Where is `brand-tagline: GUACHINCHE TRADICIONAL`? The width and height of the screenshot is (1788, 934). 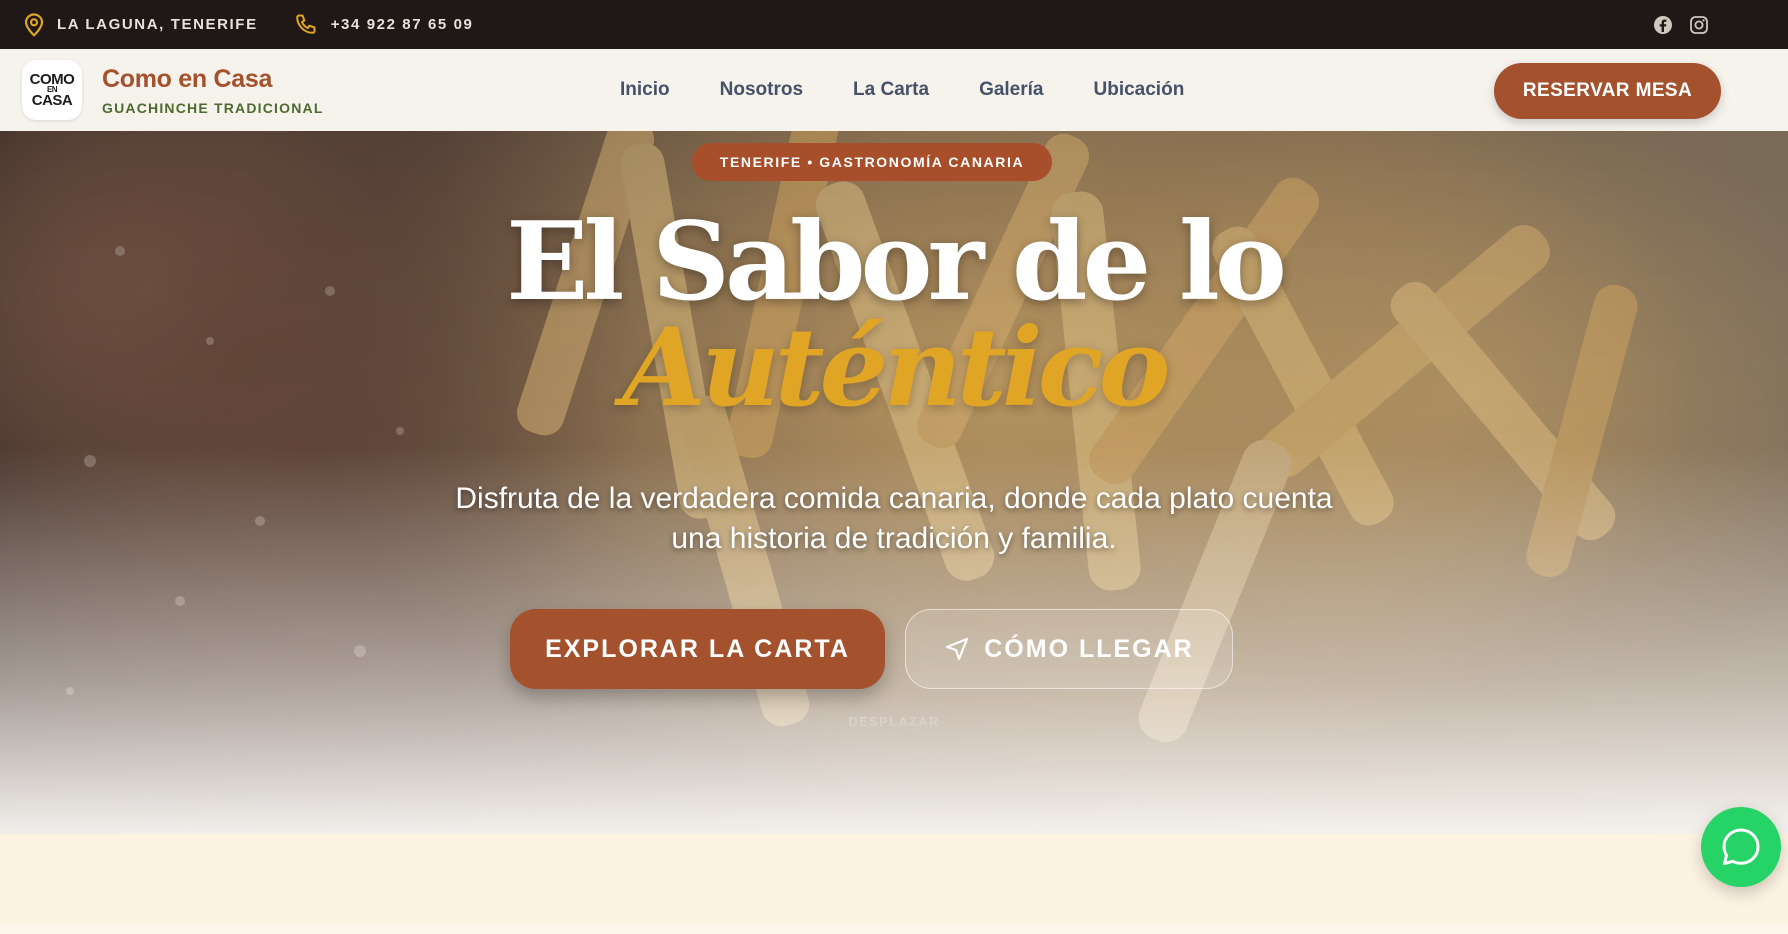
brand-tagline: GUACHINCHE TRADICIONAL is located at coordinates (213, 107).